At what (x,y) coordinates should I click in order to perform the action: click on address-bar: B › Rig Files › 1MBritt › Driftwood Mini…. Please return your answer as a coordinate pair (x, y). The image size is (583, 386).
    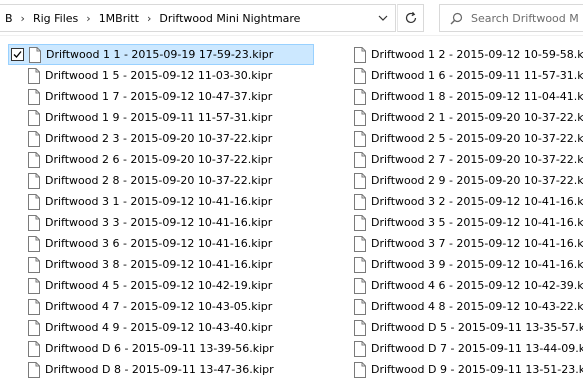
    Looking at the image, I should click on (198, 18).